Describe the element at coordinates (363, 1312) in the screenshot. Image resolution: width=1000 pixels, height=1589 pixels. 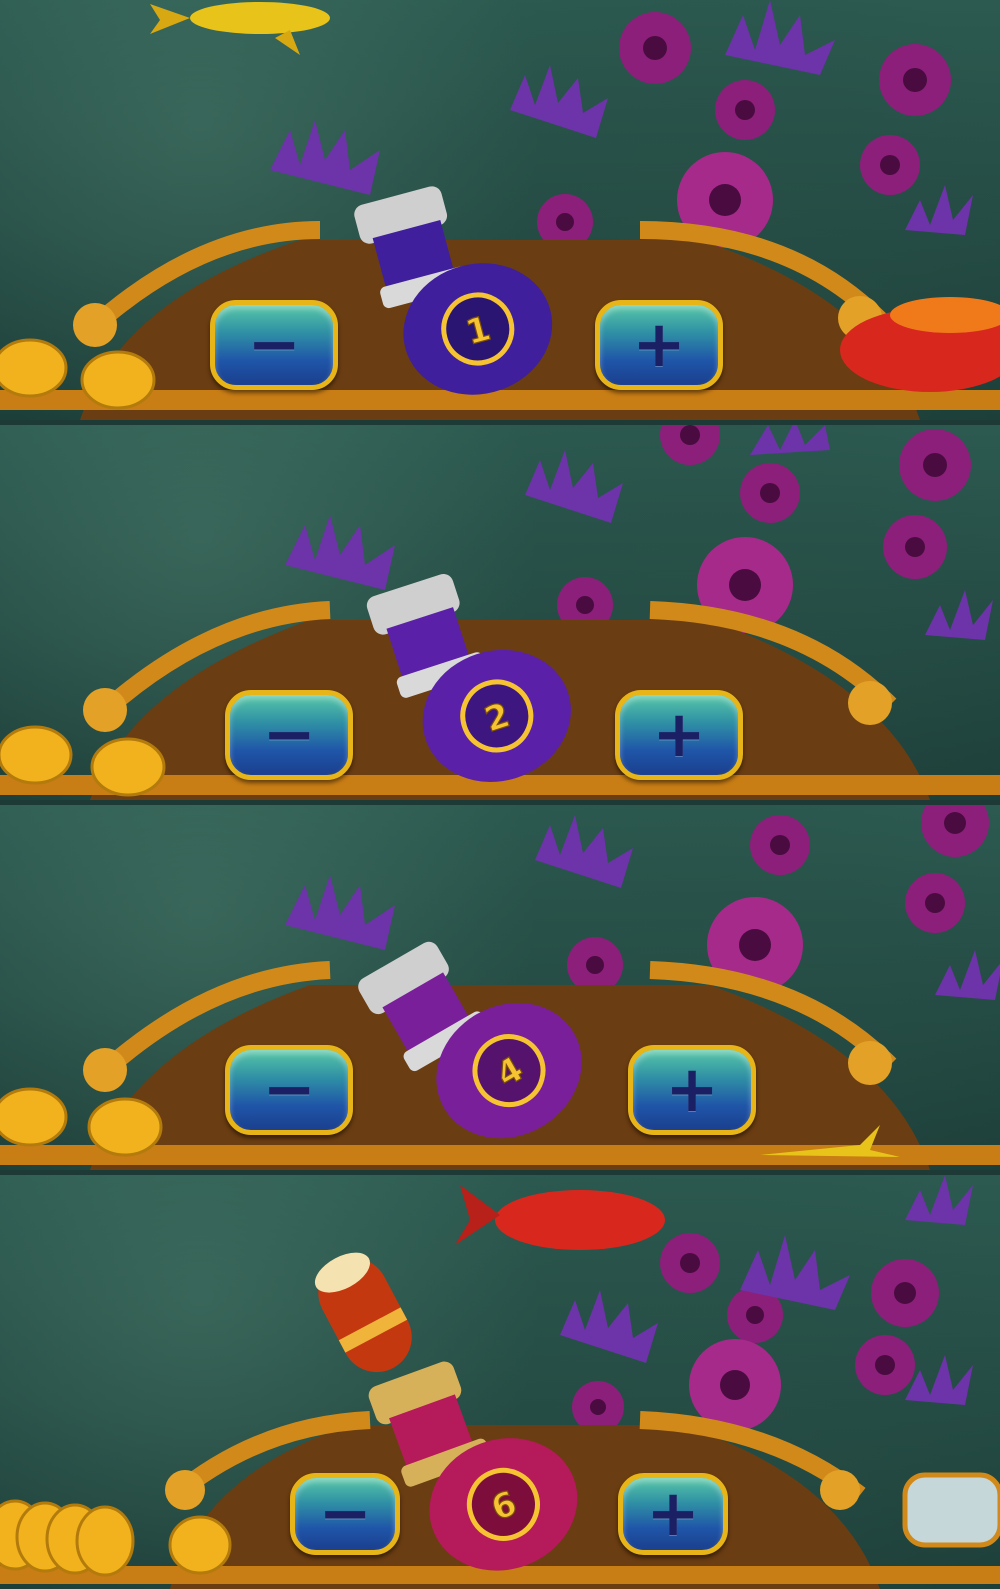
I see `bullet-icon` at that location.